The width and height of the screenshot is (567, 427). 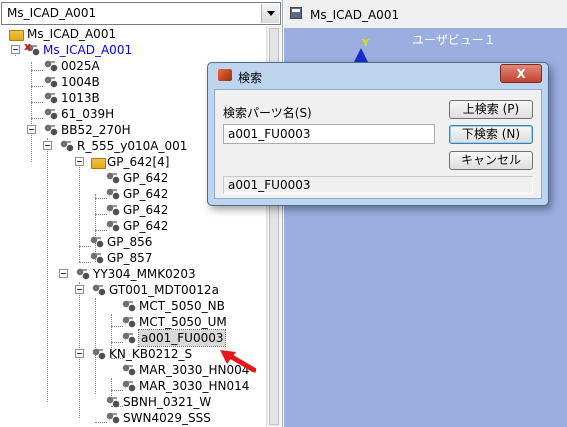 What do you see at coordinates (296, 13) in the screenshot?
I see `window-icon` at bounding box center [296, 13].